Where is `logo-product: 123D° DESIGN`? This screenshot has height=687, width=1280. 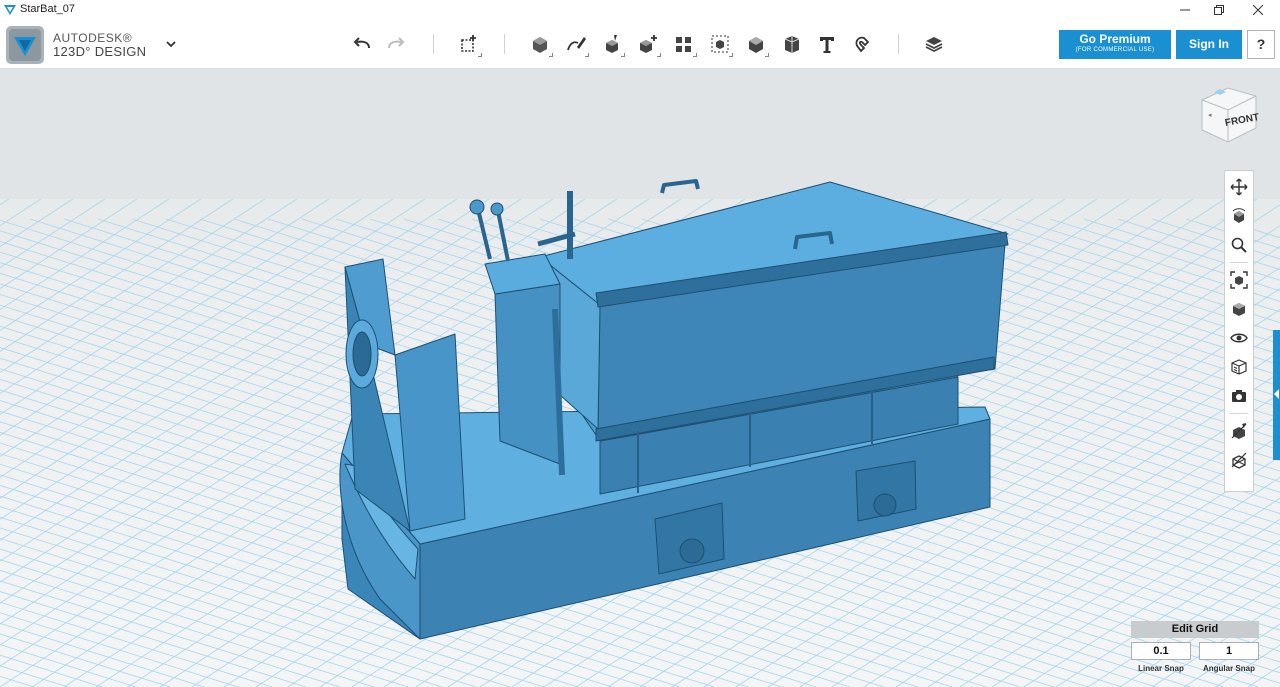
logo-product: 123D° DESIGN is located at coordinates (100, 51).